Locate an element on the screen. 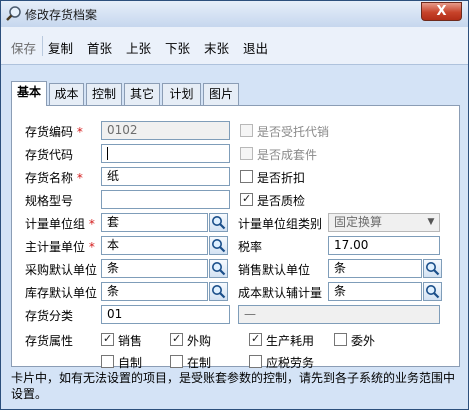 The height and width of the screenshot is (410, 469). tab-cost: 成本 is located at coordinates (66, 94).